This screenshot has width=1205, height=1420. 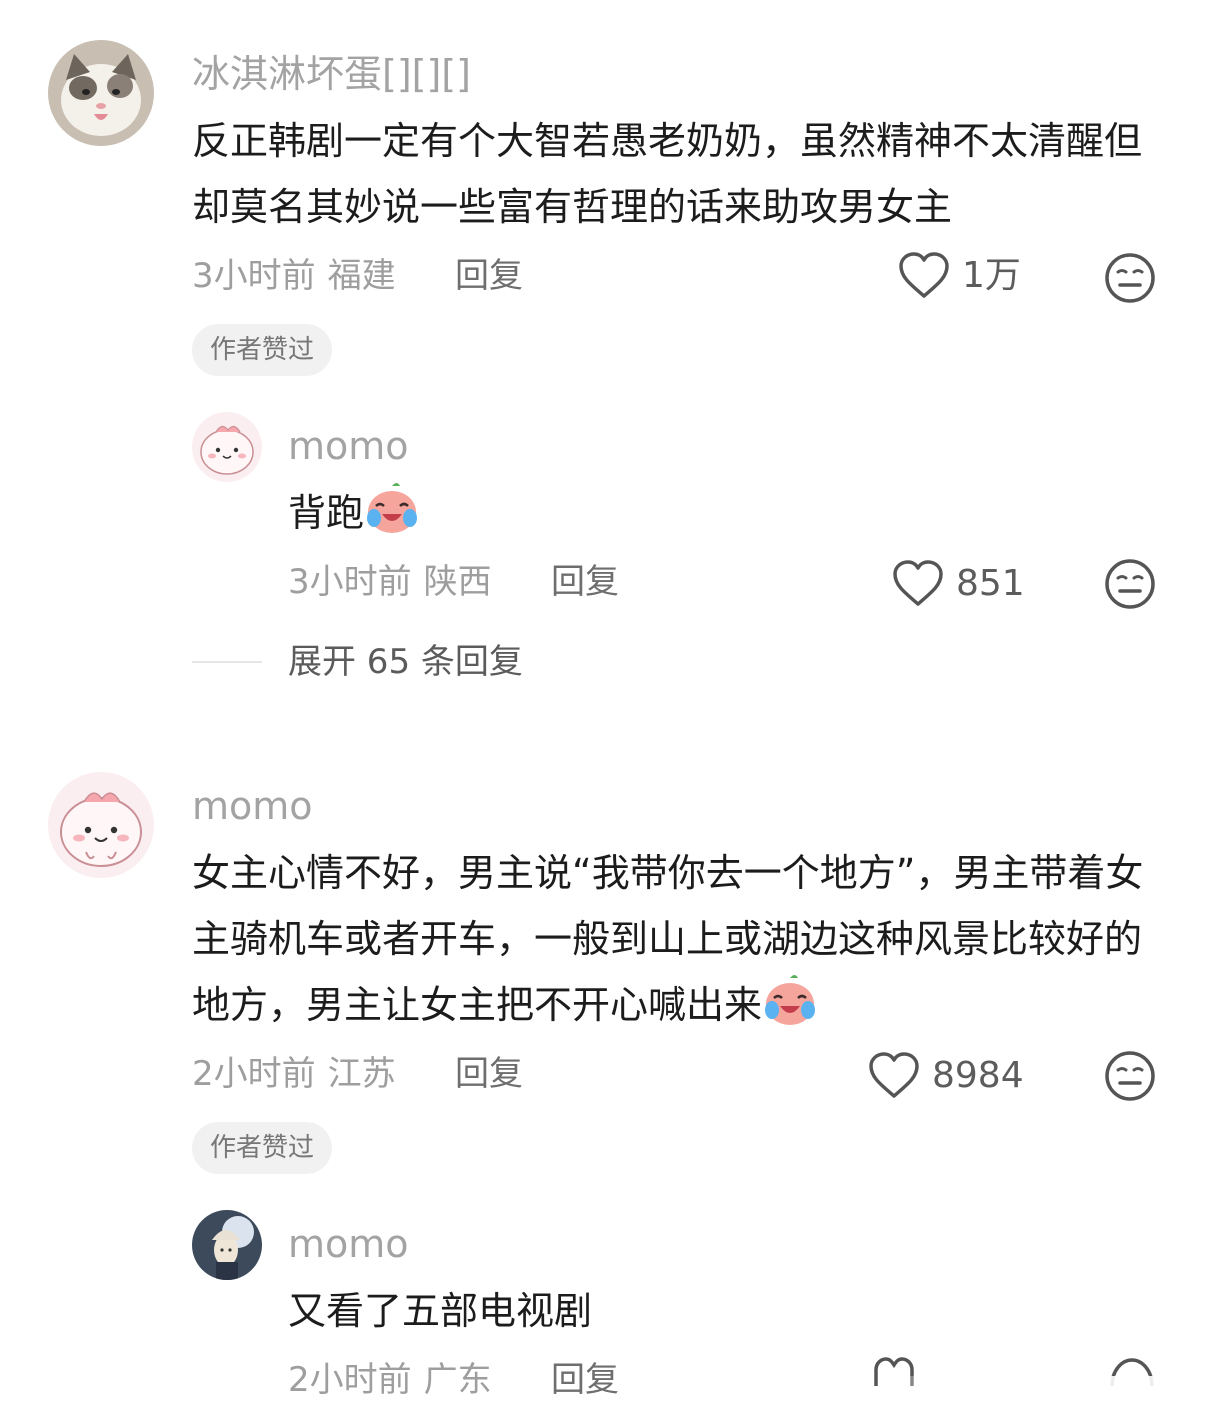 I want to click on comment-meta: 3小时前 福建, so click(x=294, y=276).